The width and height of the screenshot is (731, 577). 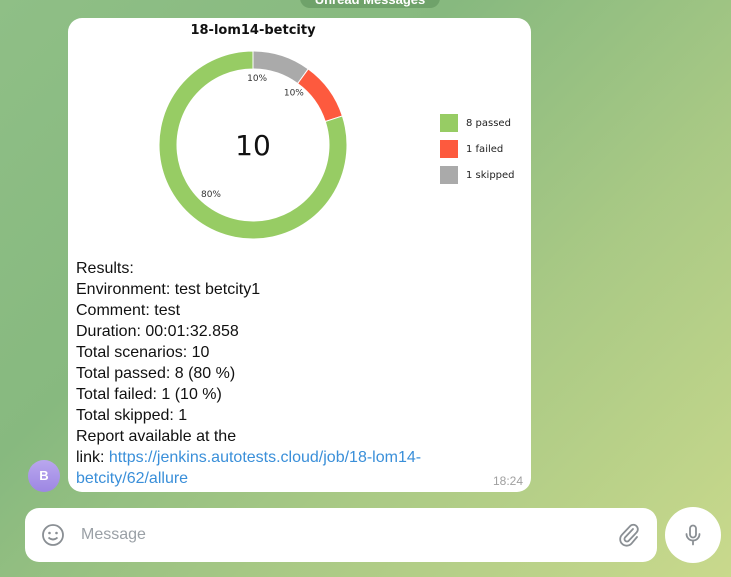 I want to click on emoji-icon, so click(x=53, y=535).